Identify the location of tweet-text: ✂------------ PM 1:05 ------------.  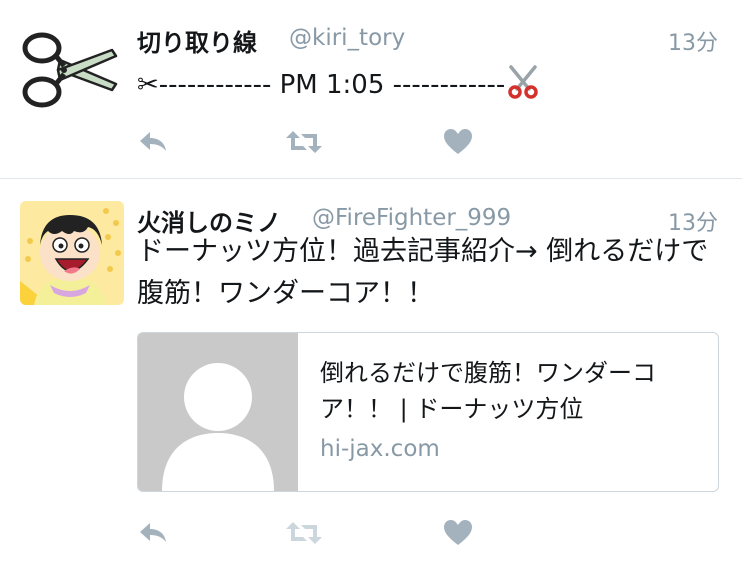
(427, 85).